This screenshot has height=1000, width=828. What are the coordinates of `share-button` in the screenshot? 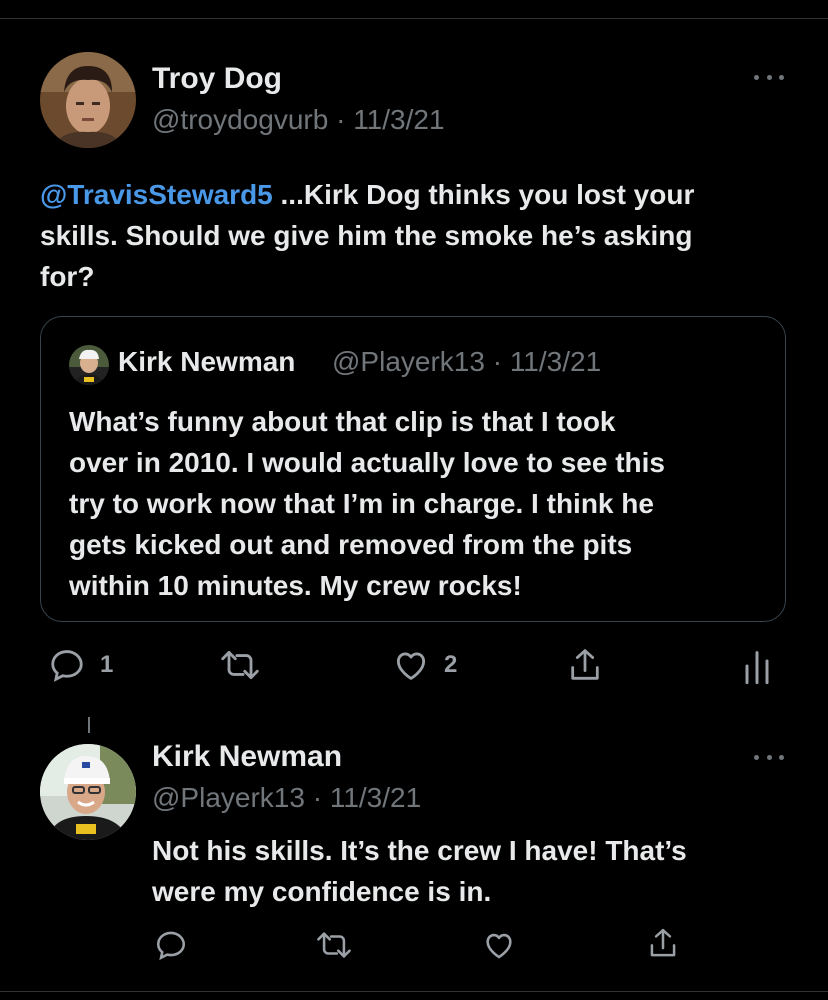 It's located at (585, 666).